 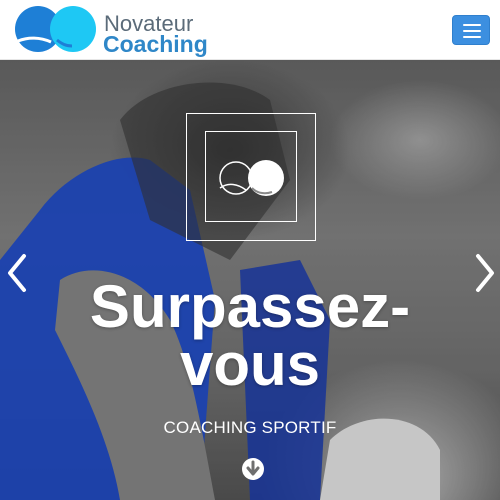 I want to click on hero-headline-line1: Surpassez-, so click(x=250, y=306).